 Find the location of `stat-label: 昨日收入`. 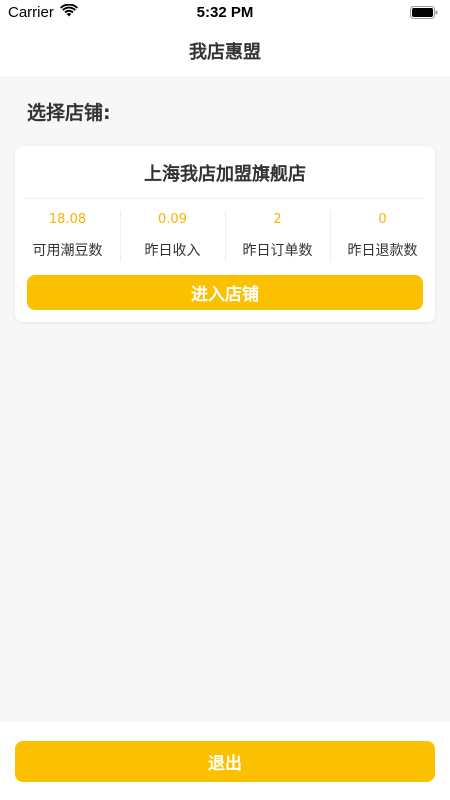

stat-label: 昨日收入 is located at coordinates (172, 251).